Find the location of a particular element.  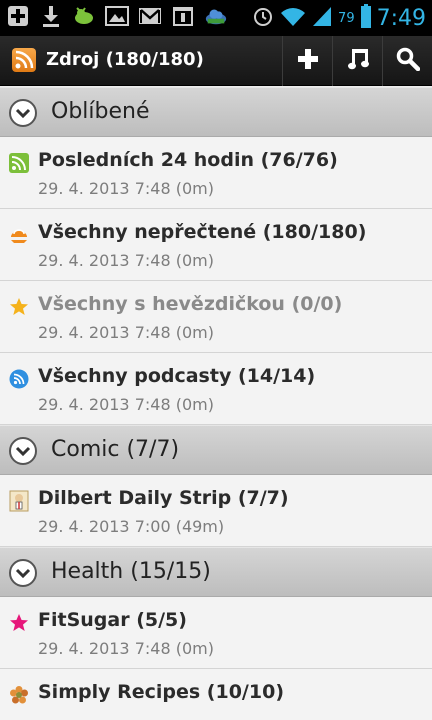

status-bar: 79 7:49 is located at coordinates (216, 18).